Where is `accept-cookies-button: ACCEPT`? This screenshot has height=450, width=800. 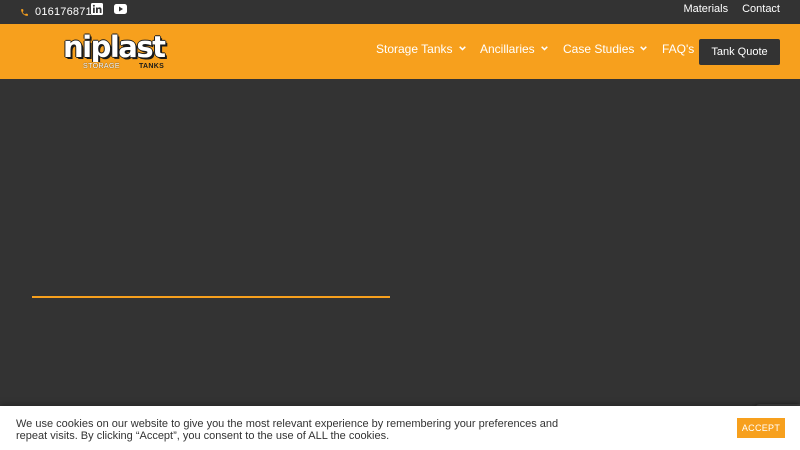 accept-cookies-button: ACCEPT is located at coordinates (761, 428).